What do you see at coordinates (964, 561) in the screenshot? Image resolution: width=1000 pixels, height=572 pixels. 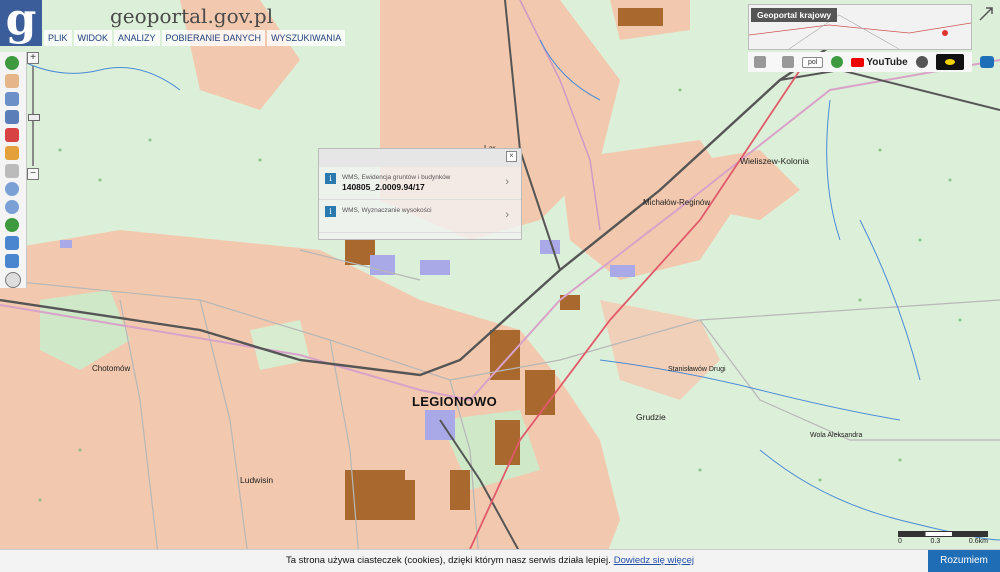 I see `cookie-accept-button: Rozumiem` at bounding box center [964, 561].